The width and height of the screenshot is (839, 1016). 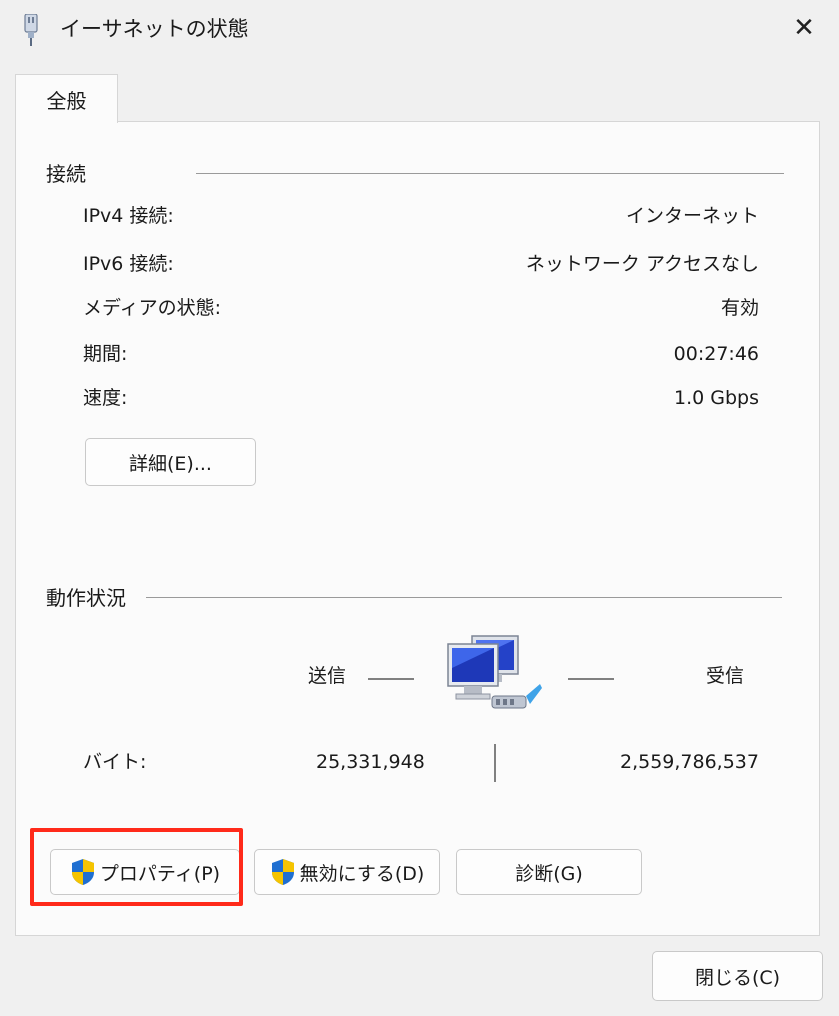 I want to click on highlight-box, so click(x=136, y=867).